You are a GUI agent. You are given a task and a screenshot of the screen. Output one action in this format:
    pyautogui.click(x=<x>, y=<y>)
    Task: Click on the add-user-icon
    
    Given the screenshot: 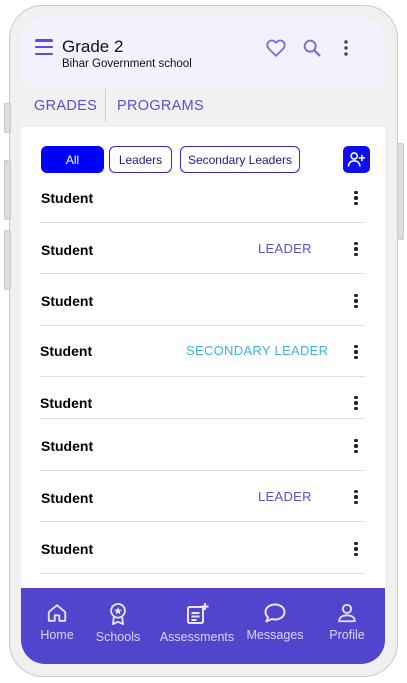 What is the action you would take?
    pyautogui.click(x=356, y=159)
    